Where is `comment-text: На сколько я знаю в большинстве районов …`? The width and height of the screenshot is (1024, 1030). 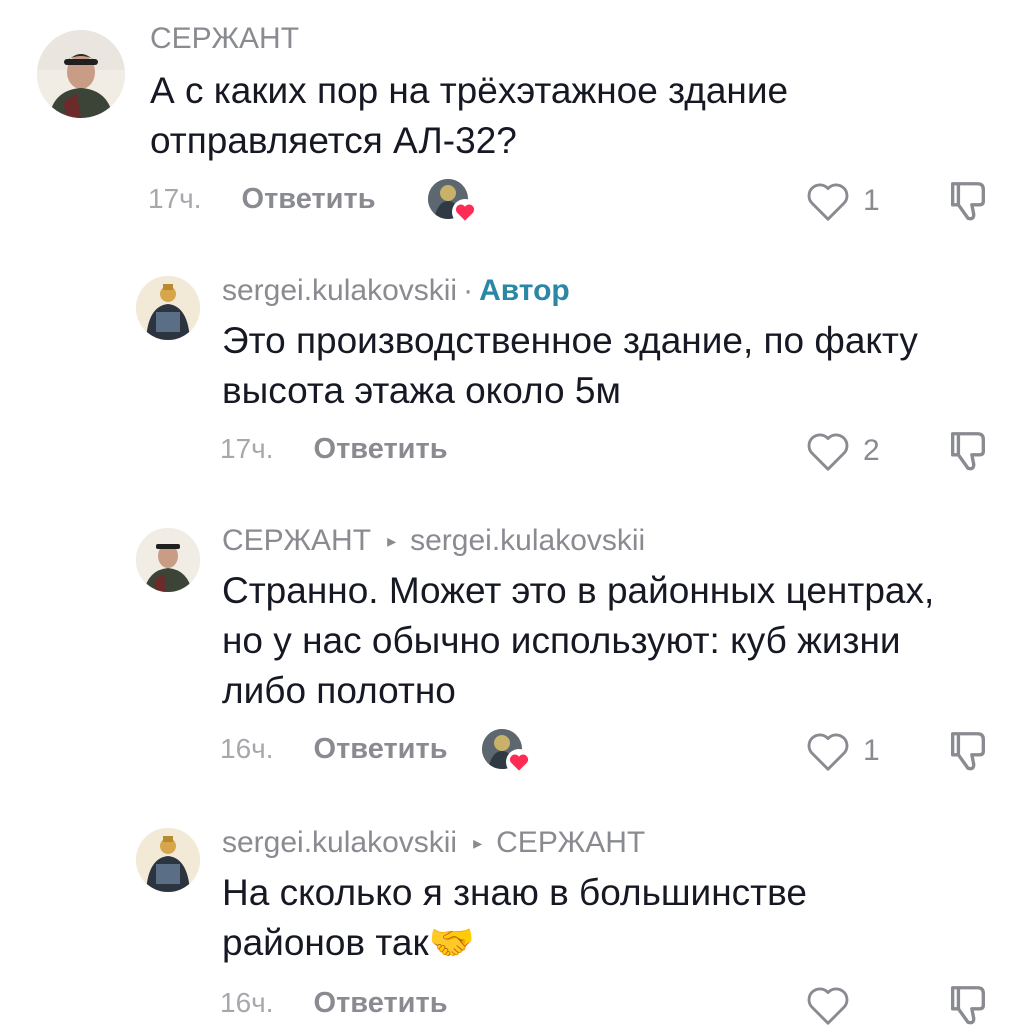 comment-text: На сколько я знаю в большинстве районов … is located at coordinates (622, 918).